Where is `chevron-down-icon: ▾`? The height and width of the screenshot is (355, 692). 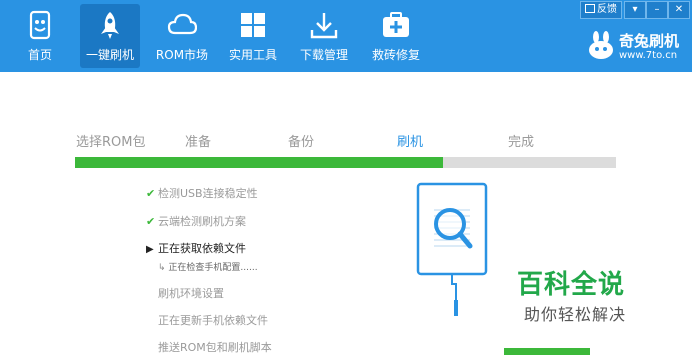
chevron-down-icon: ▾ is located at coordinates (635, 9).